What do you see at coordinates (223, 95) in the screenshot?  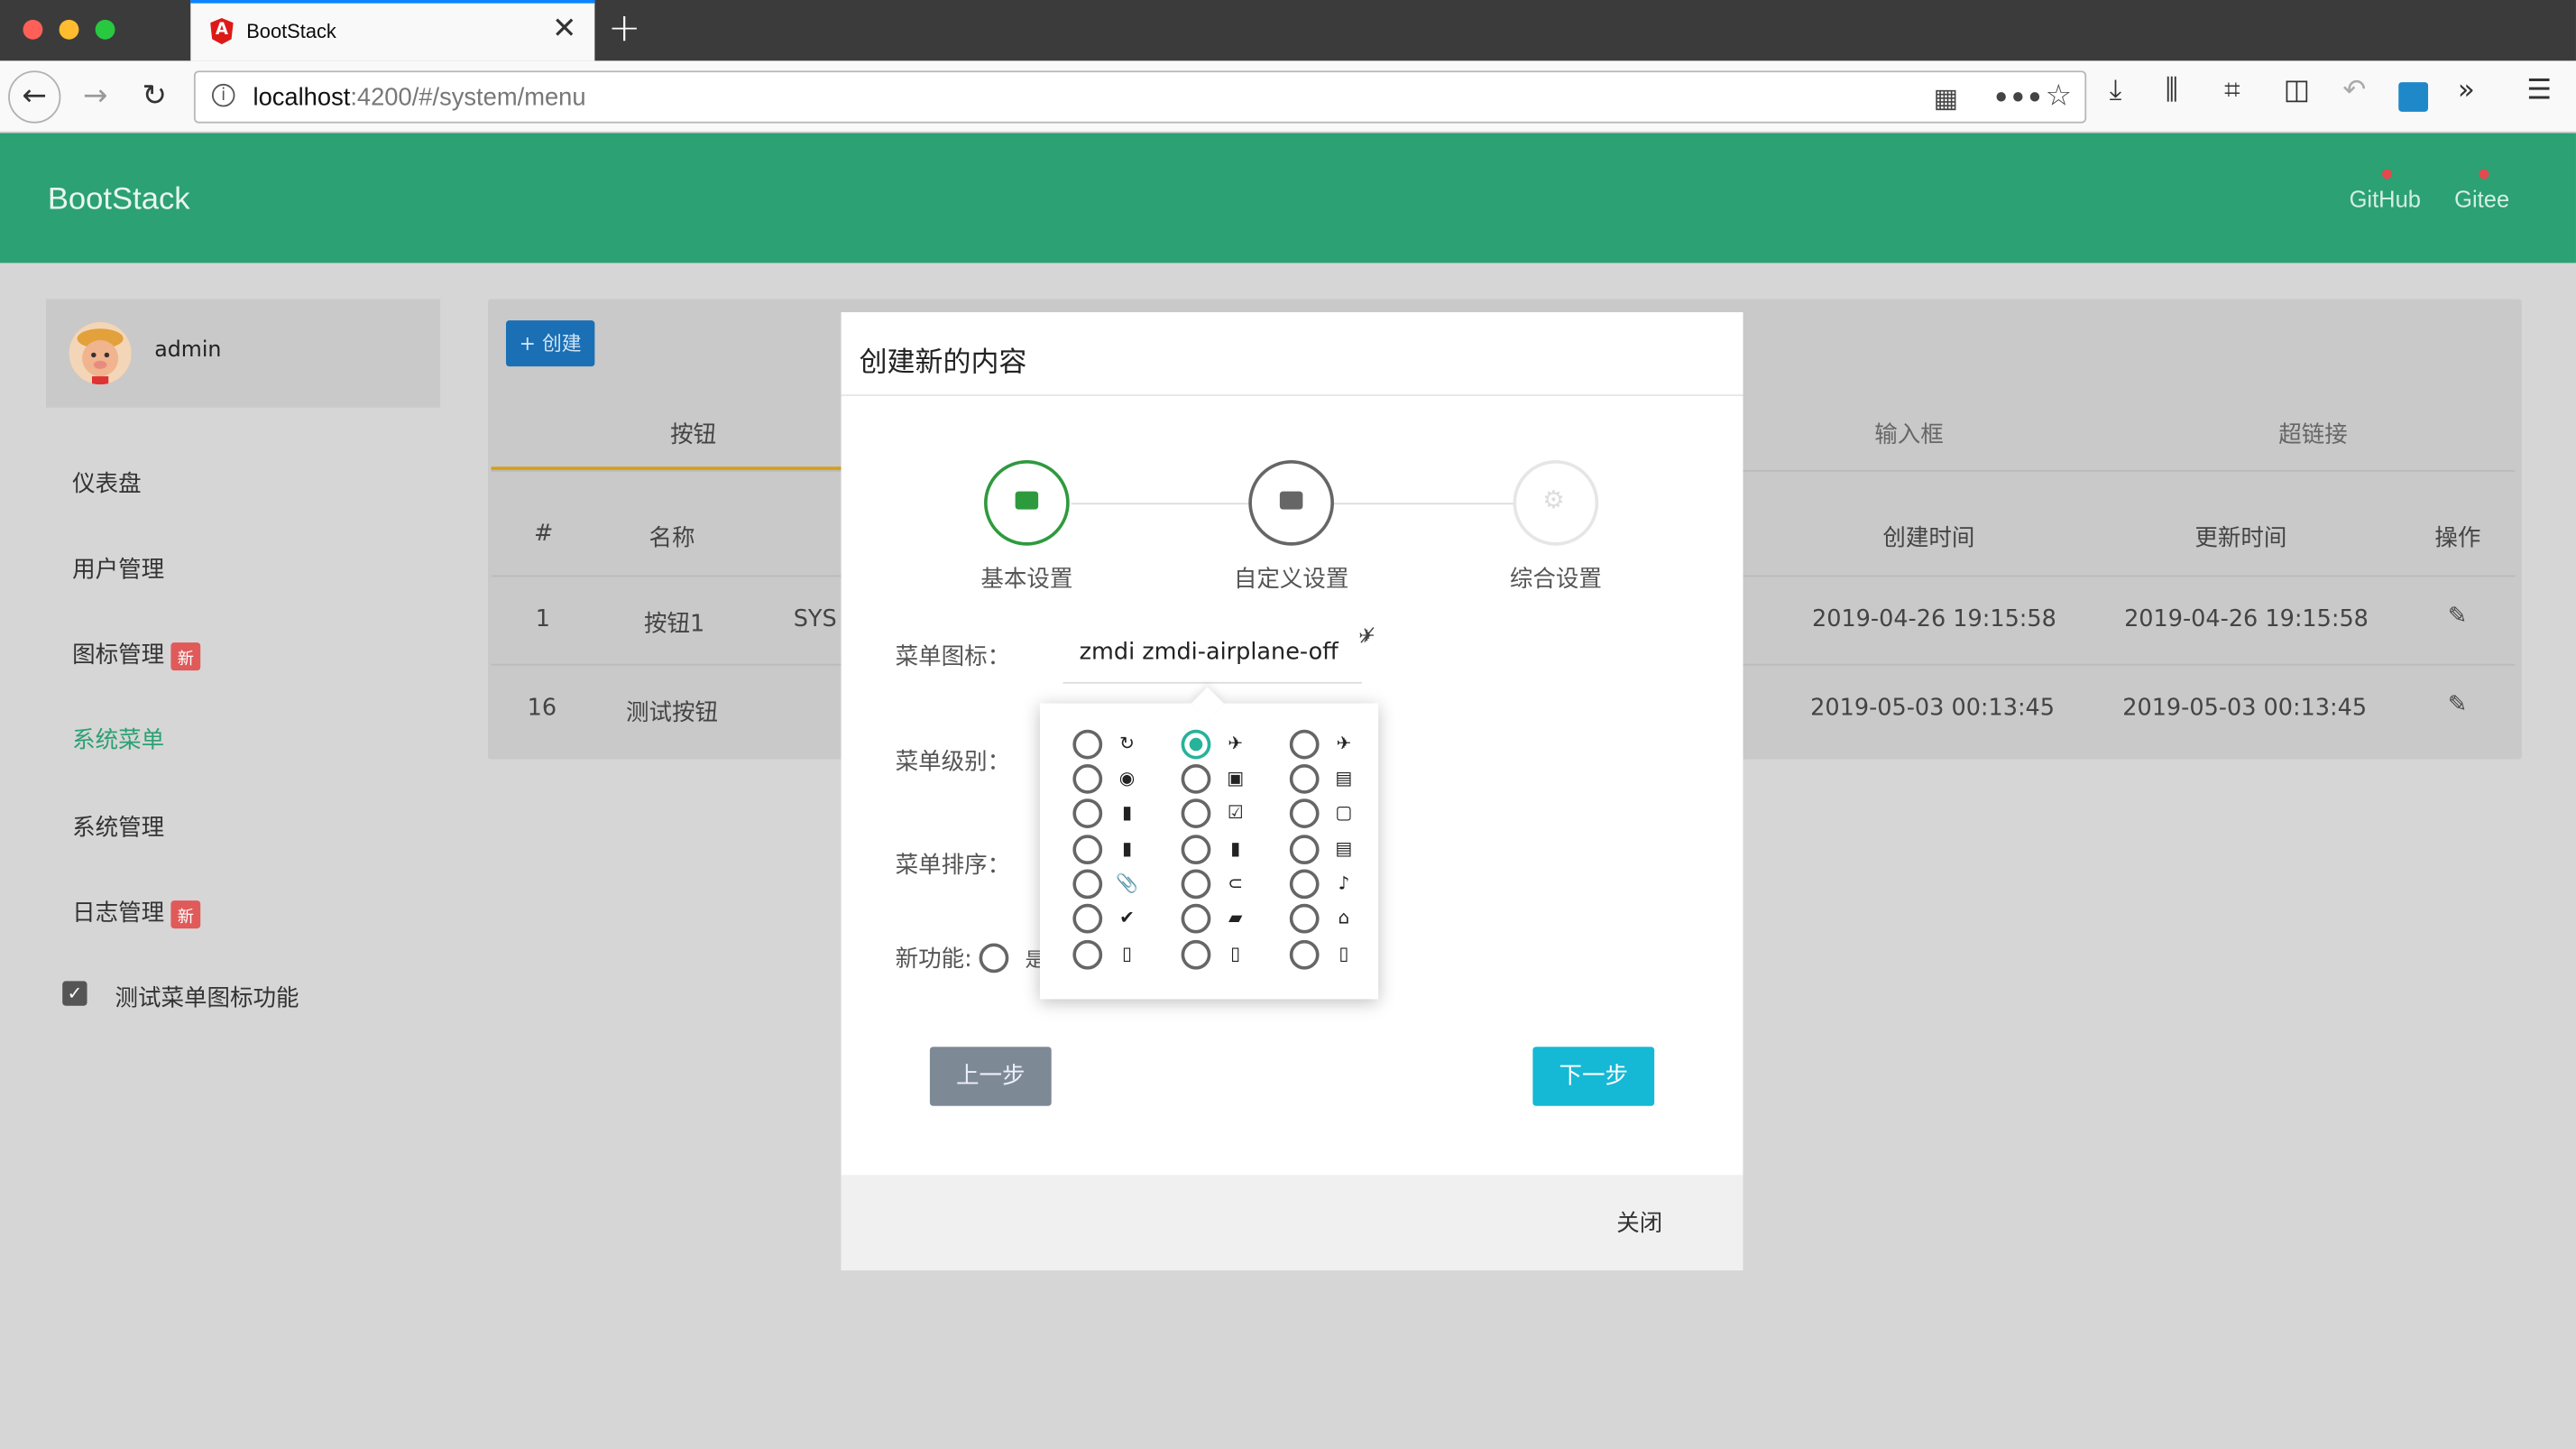 I see `info-icon: i` at bounding box center [223, 95].